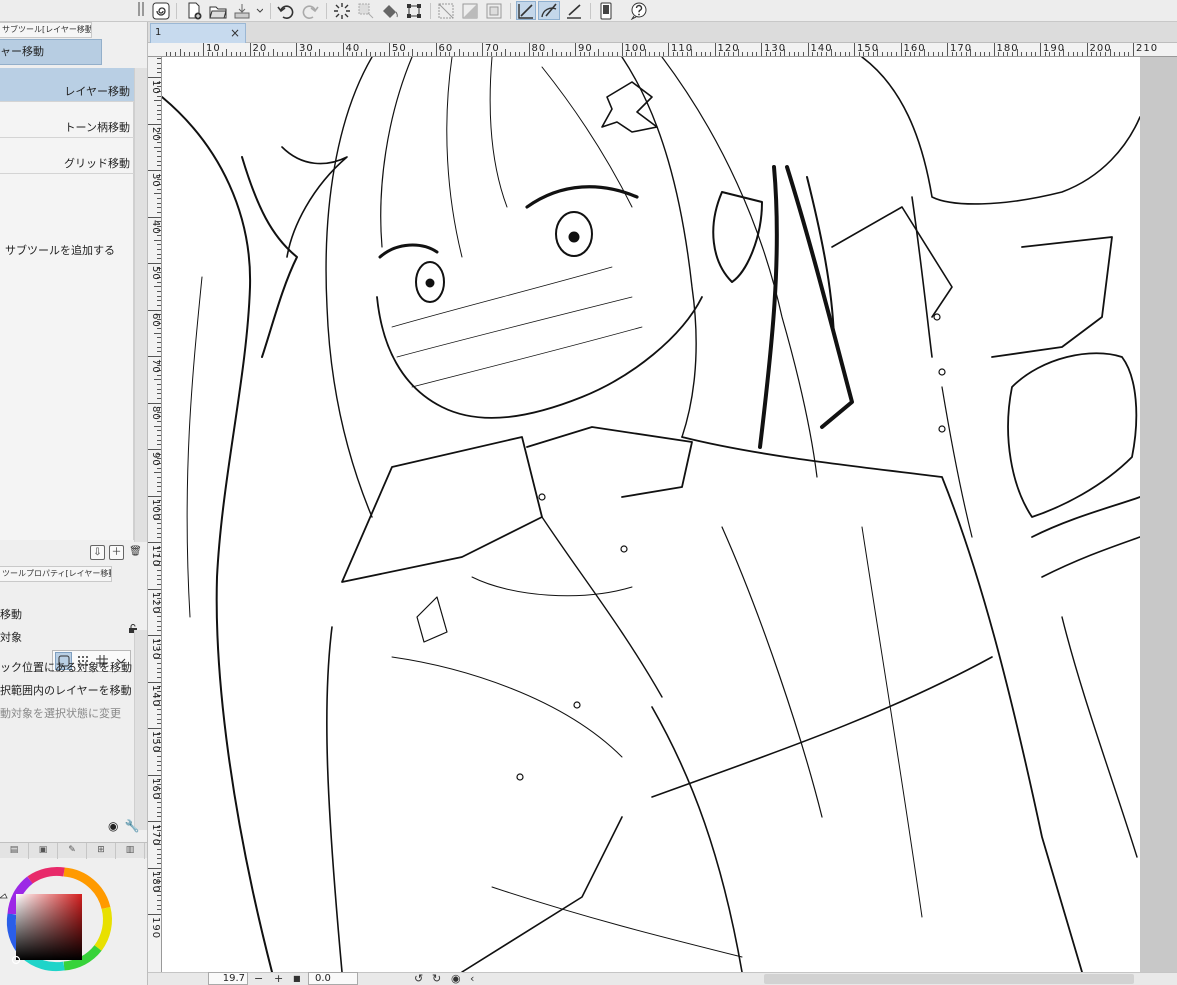 The height and width of the screenshot is (985, 1177). What do you see at coordinates (472, 978) in the screenshot?
I see `scroll-left-icon: ‹` at bounding box center [472, 978].